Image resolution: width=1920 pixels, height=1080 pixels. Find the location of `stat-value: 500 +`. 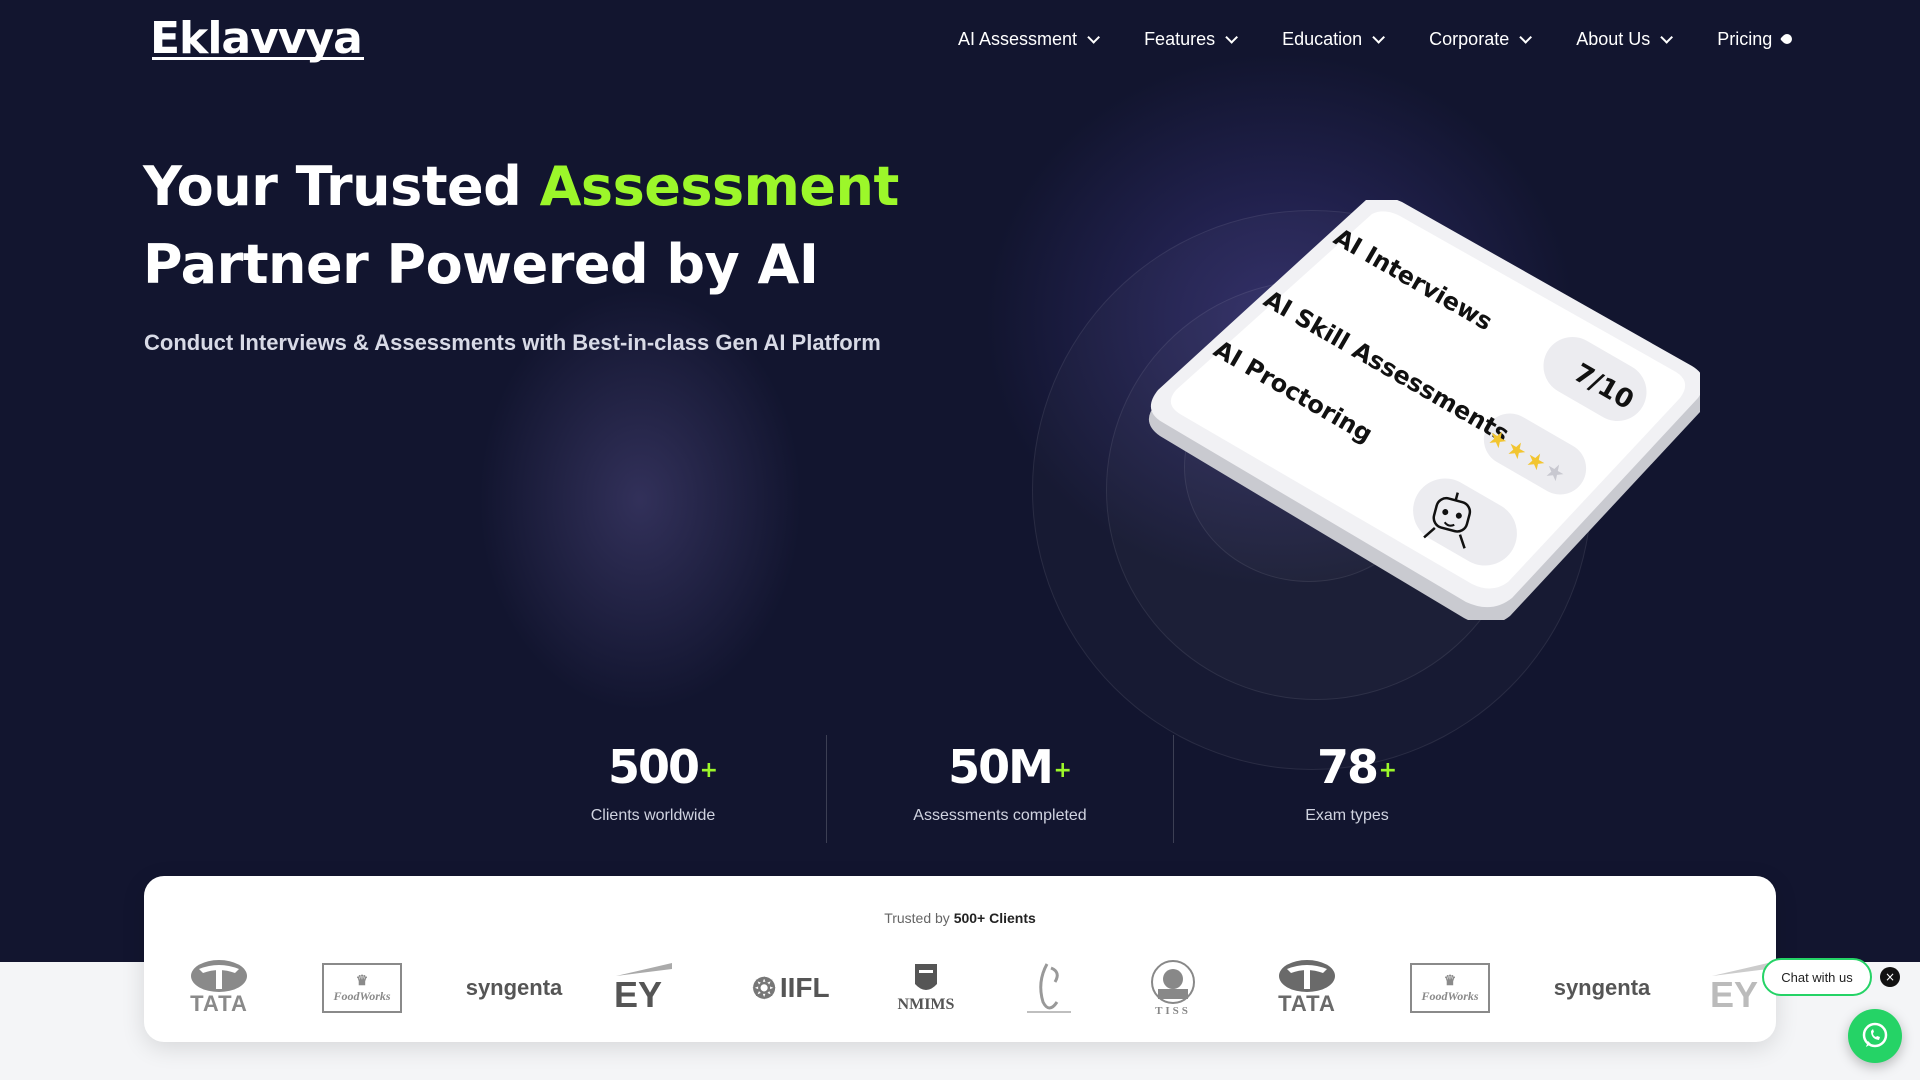

stat-value: 500 + is located at coordinates (662, 767).